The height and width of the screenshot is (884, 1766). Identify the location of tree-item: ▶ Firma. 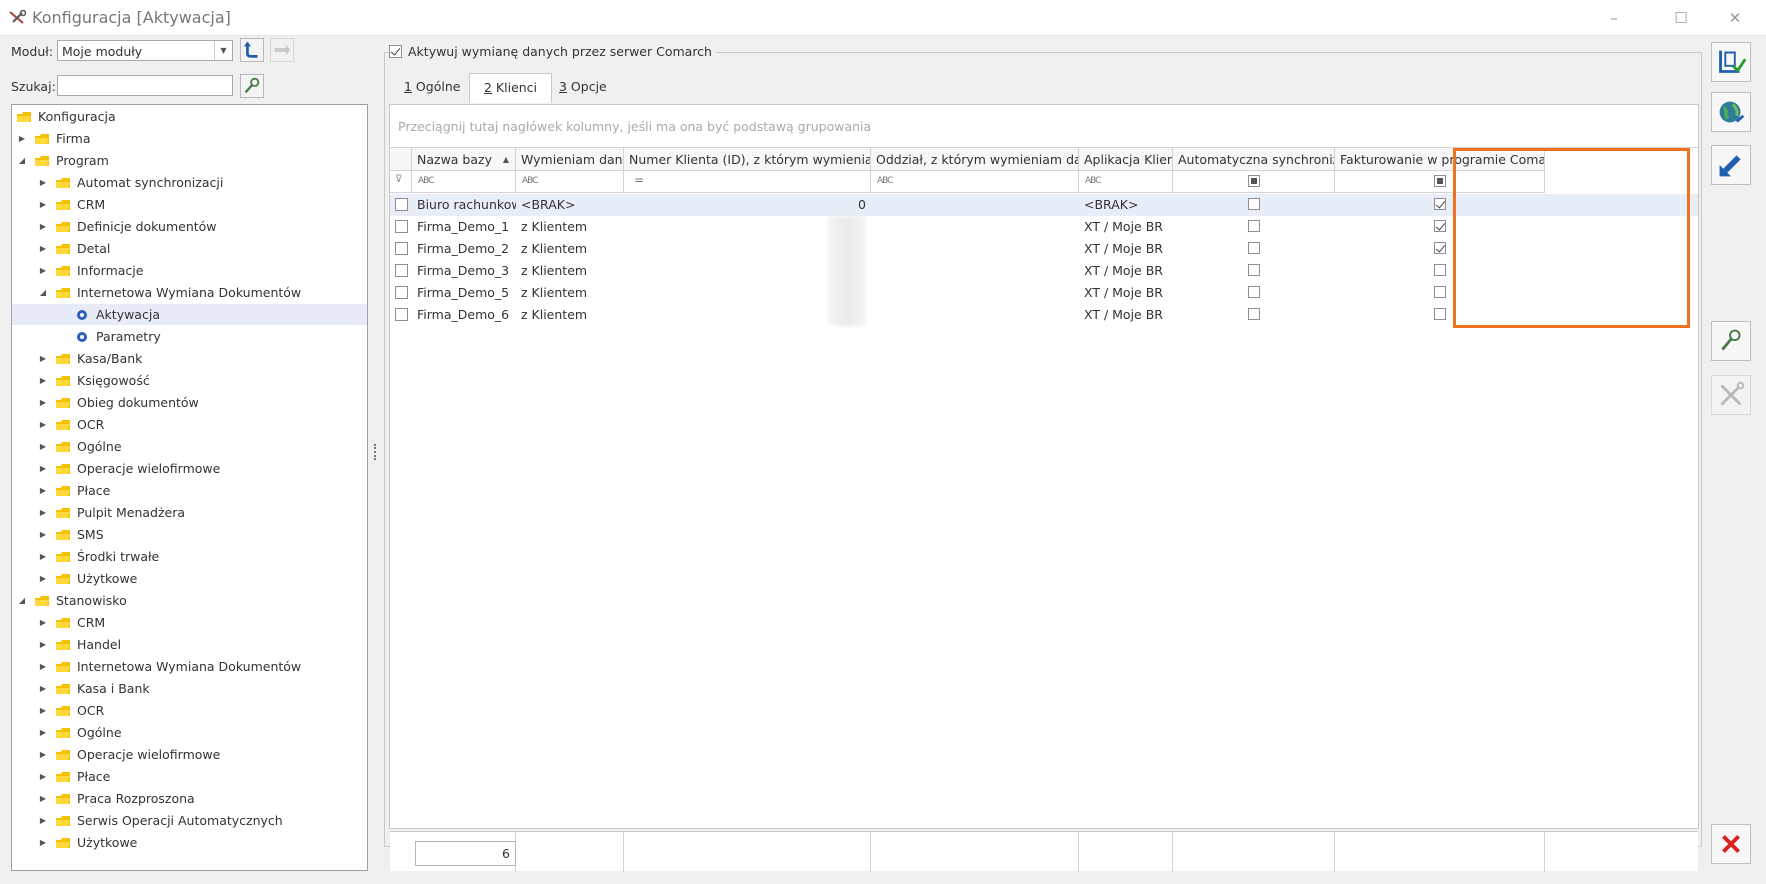
(51, 138).